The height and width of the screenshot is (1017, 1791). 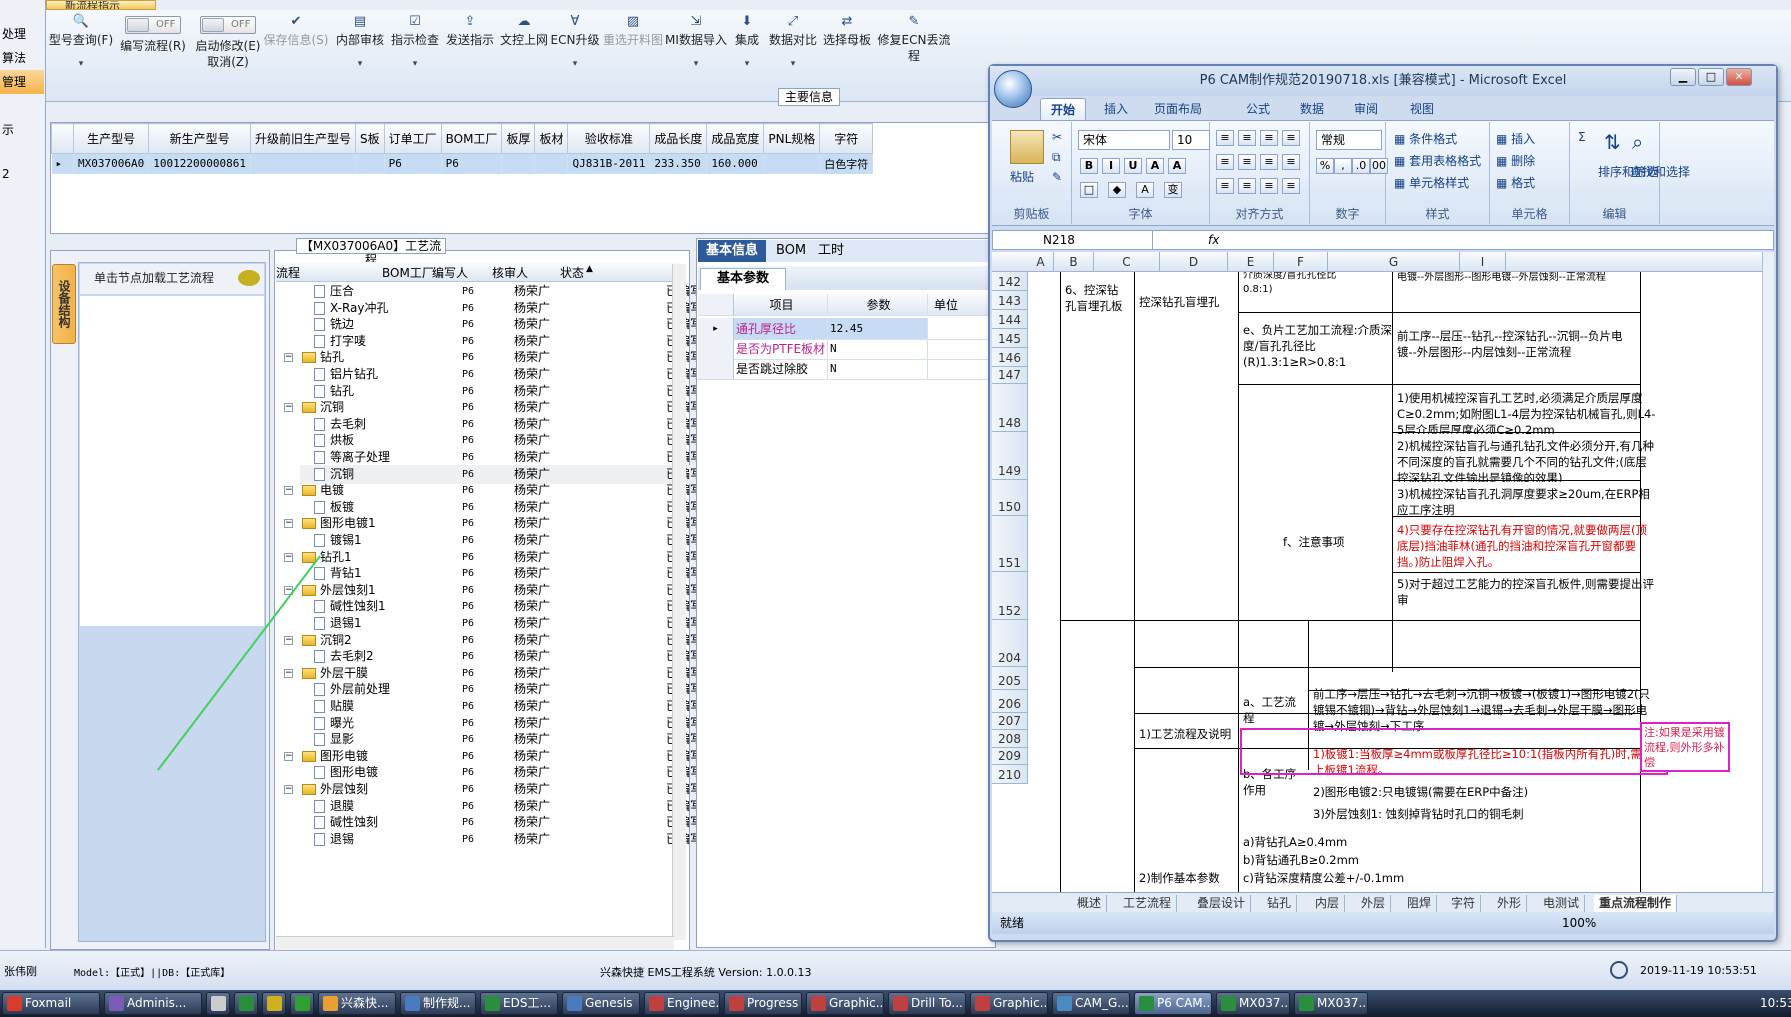 What do you see at coordinates (1010, 756) in the screenshot?
I see `row-number: 209` at bounding box center [1010, 756].